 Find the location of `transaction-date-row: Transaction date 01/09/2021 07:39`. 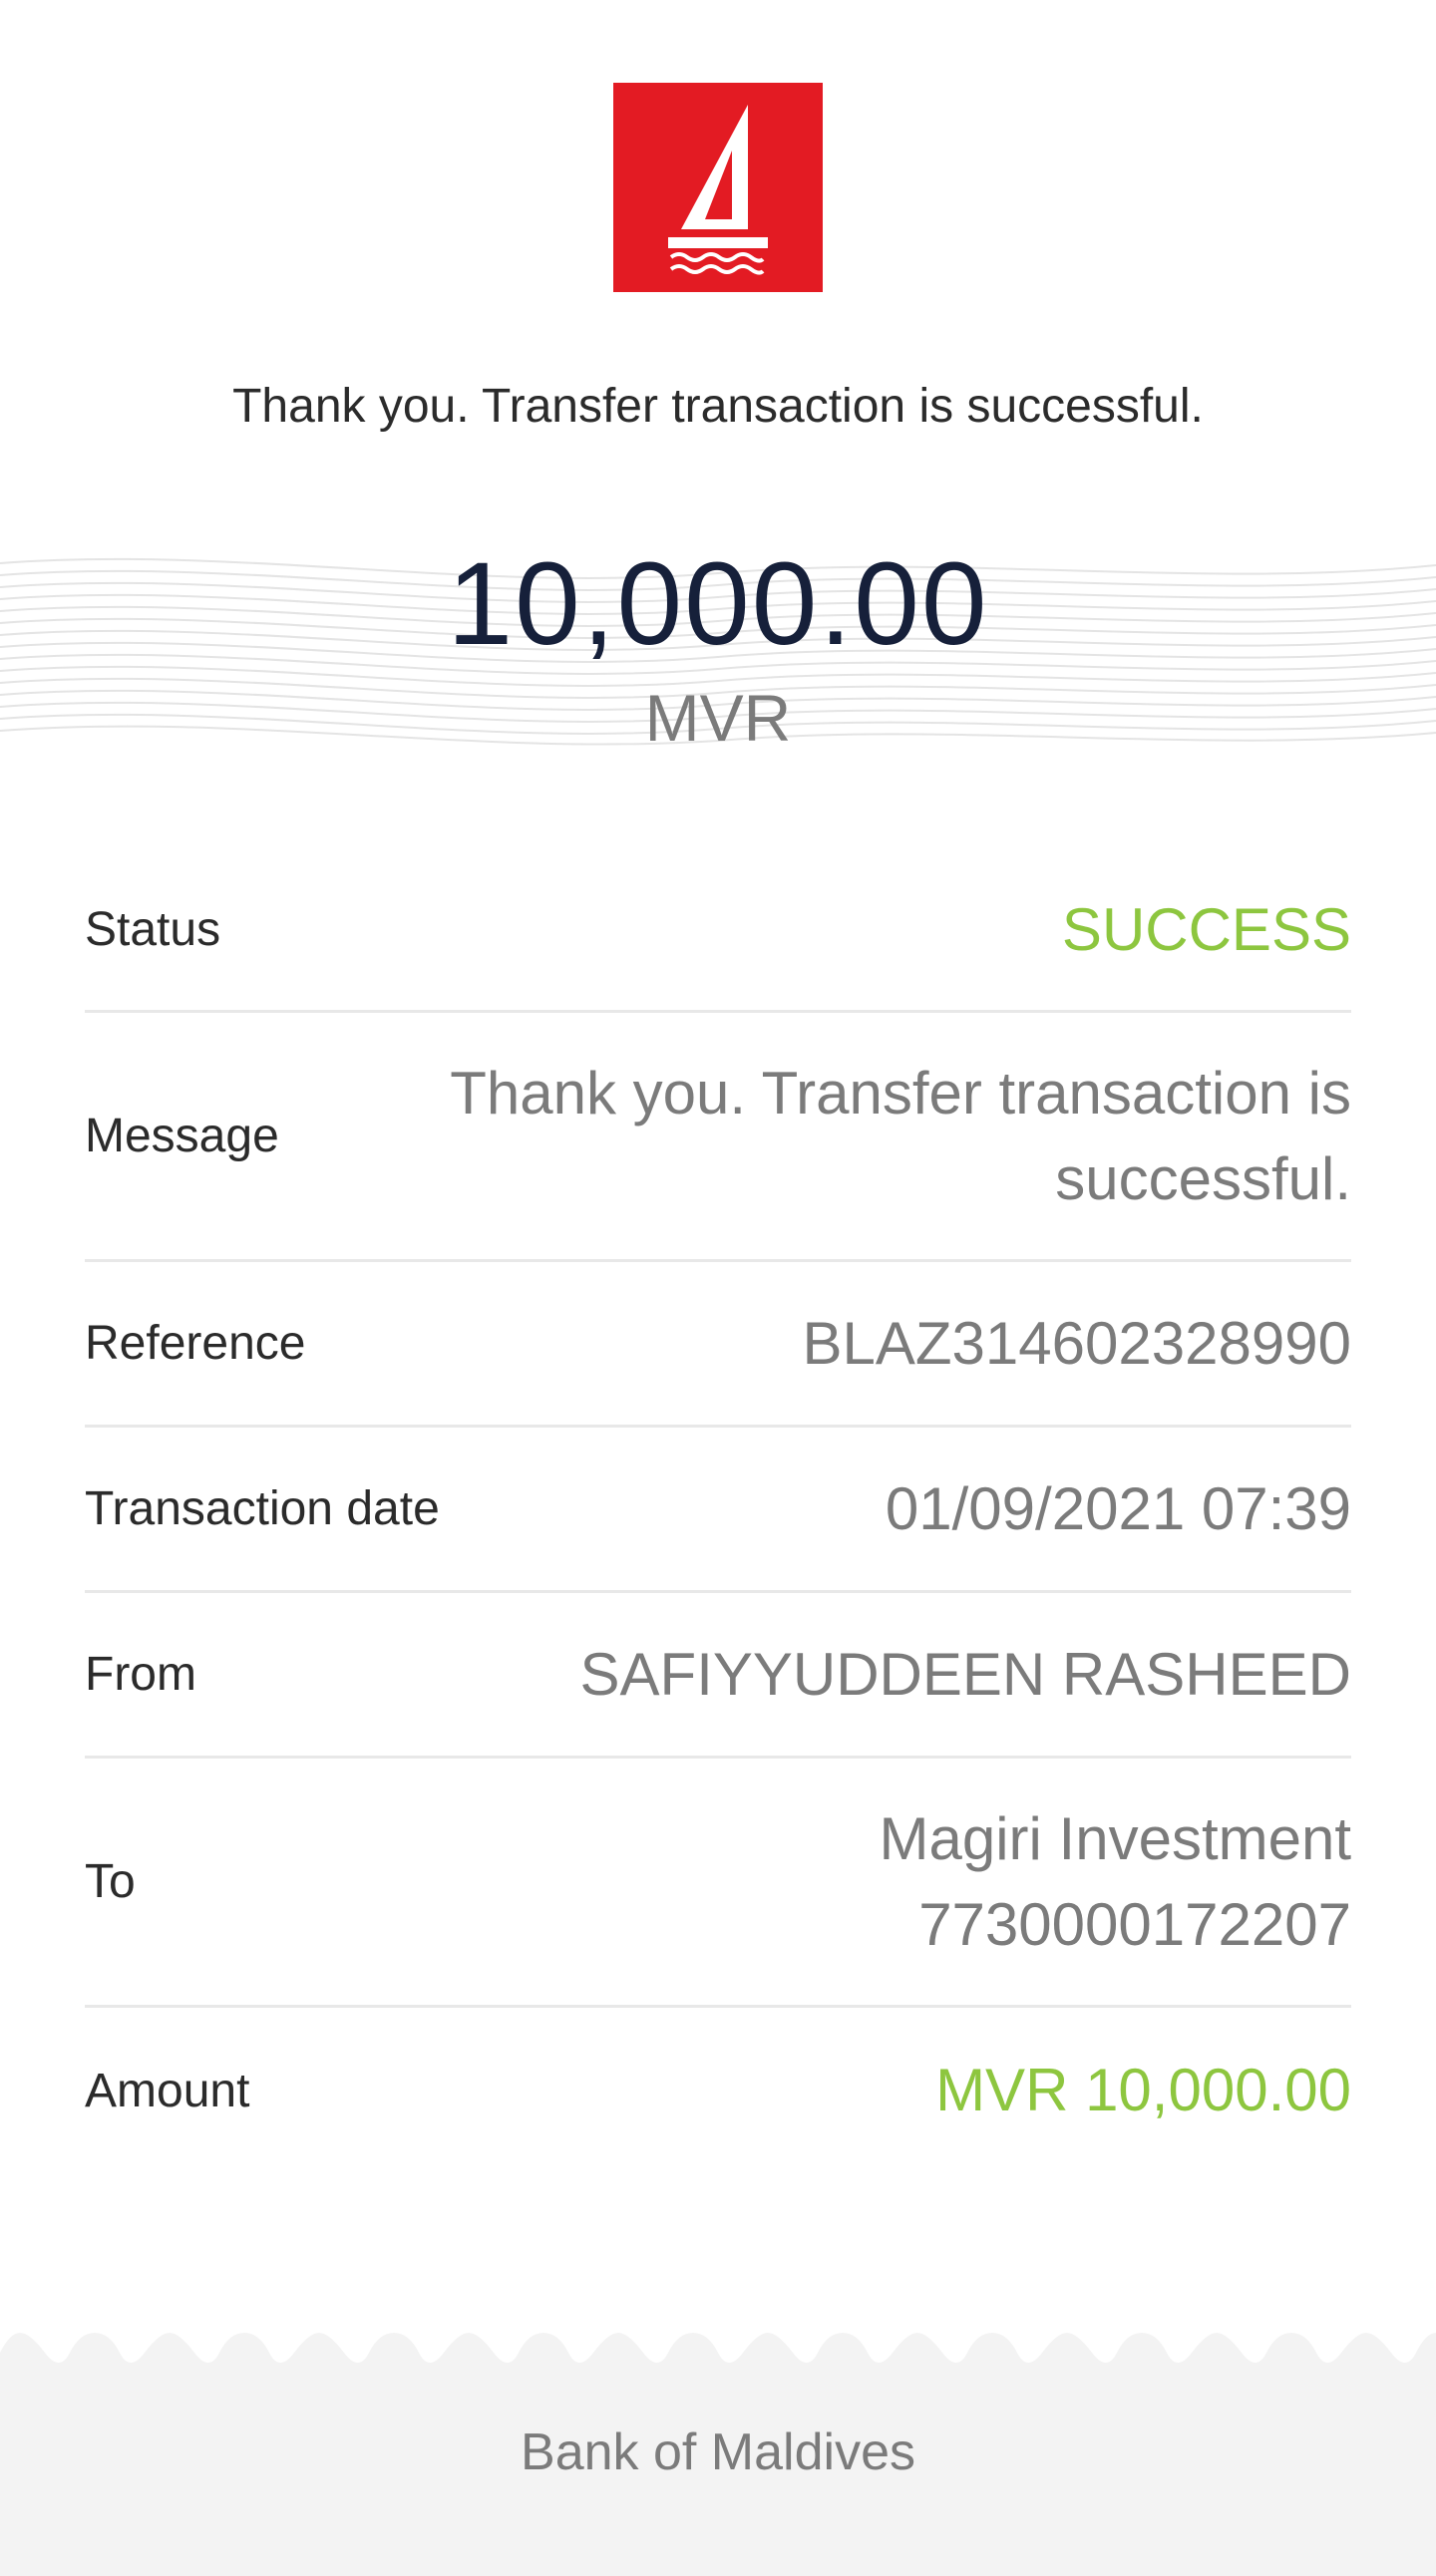

transaction-date-row: Transaction date 01/09/2021 07:39 is located at coordinates (718, 1510).